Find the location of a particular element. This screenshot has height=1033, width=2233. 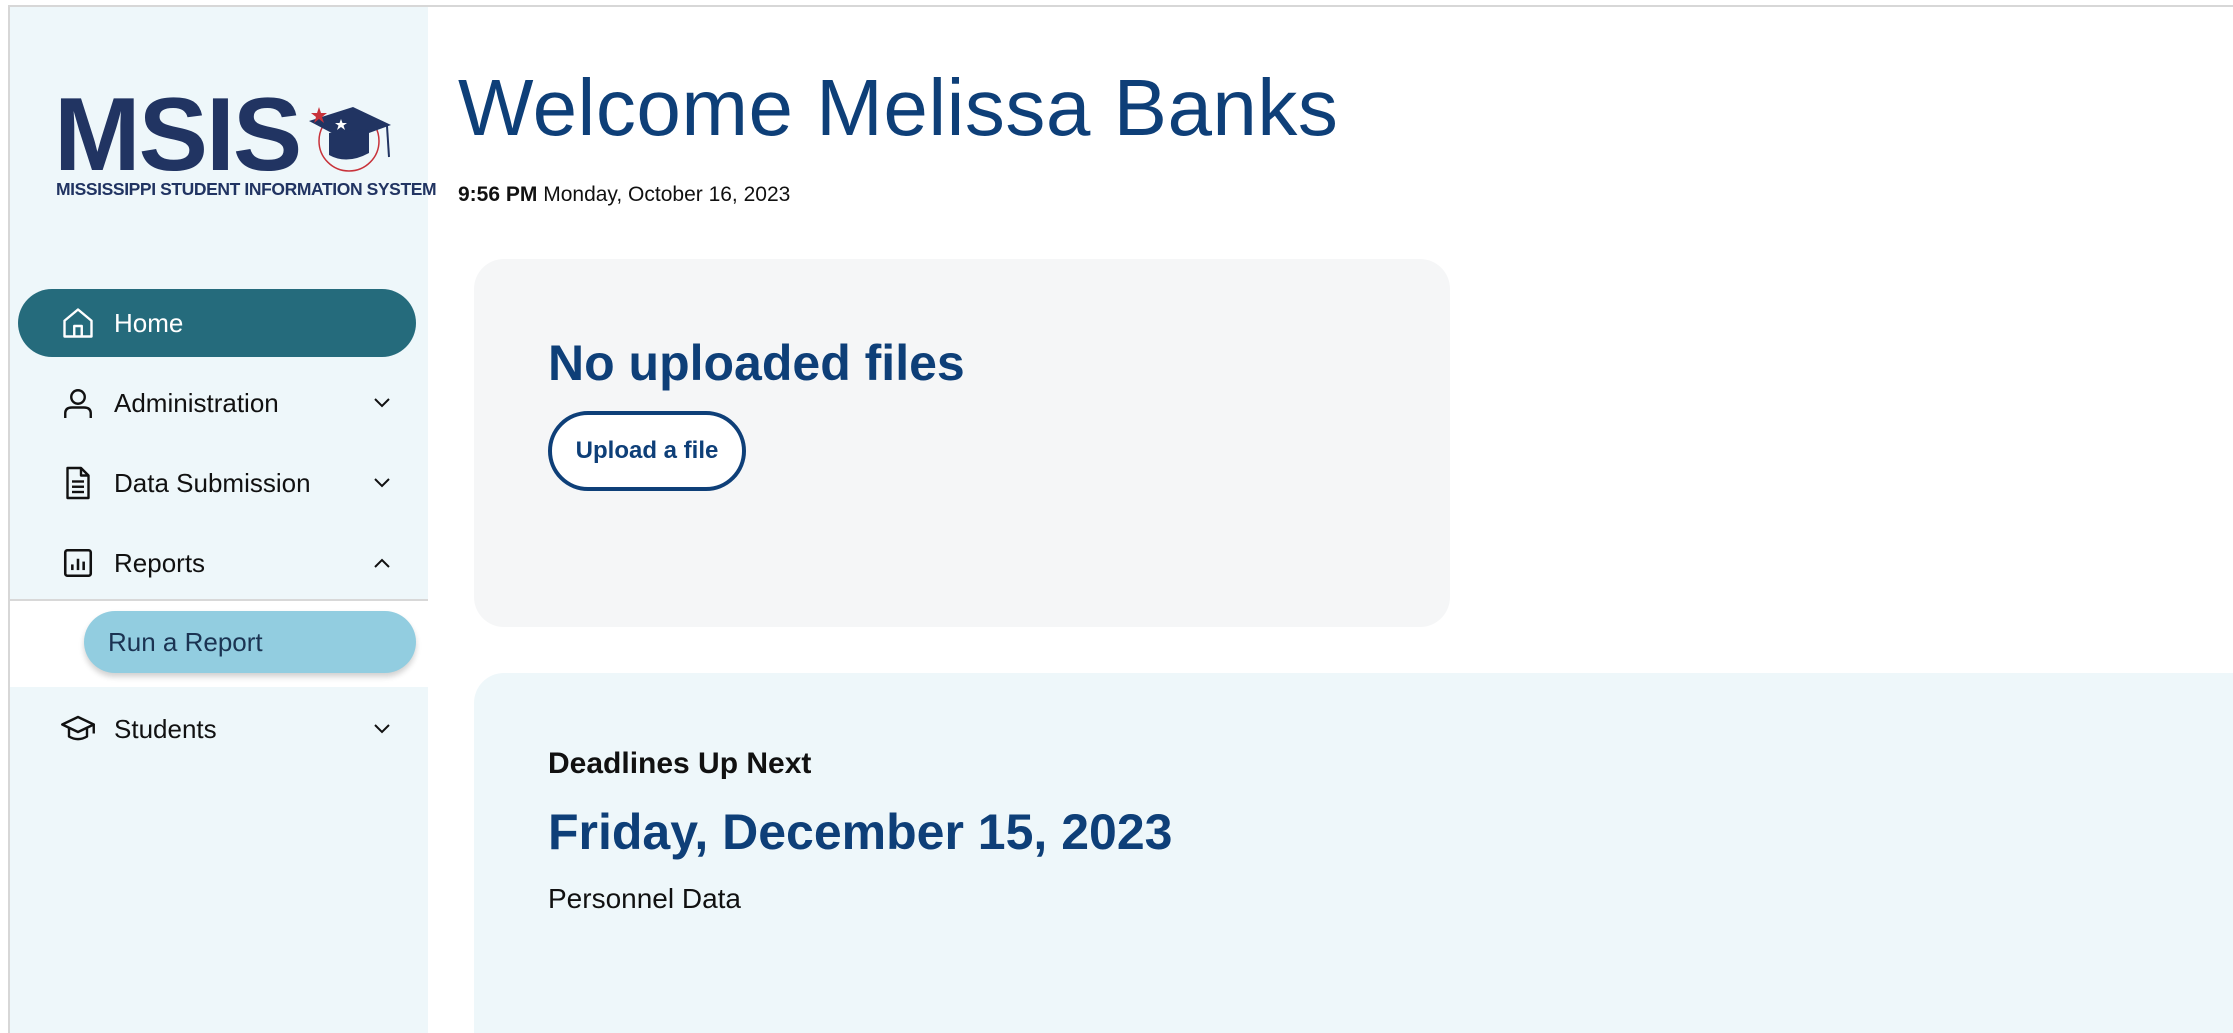

sidebar-item-label: Reports is located at coordinates (160, 562).